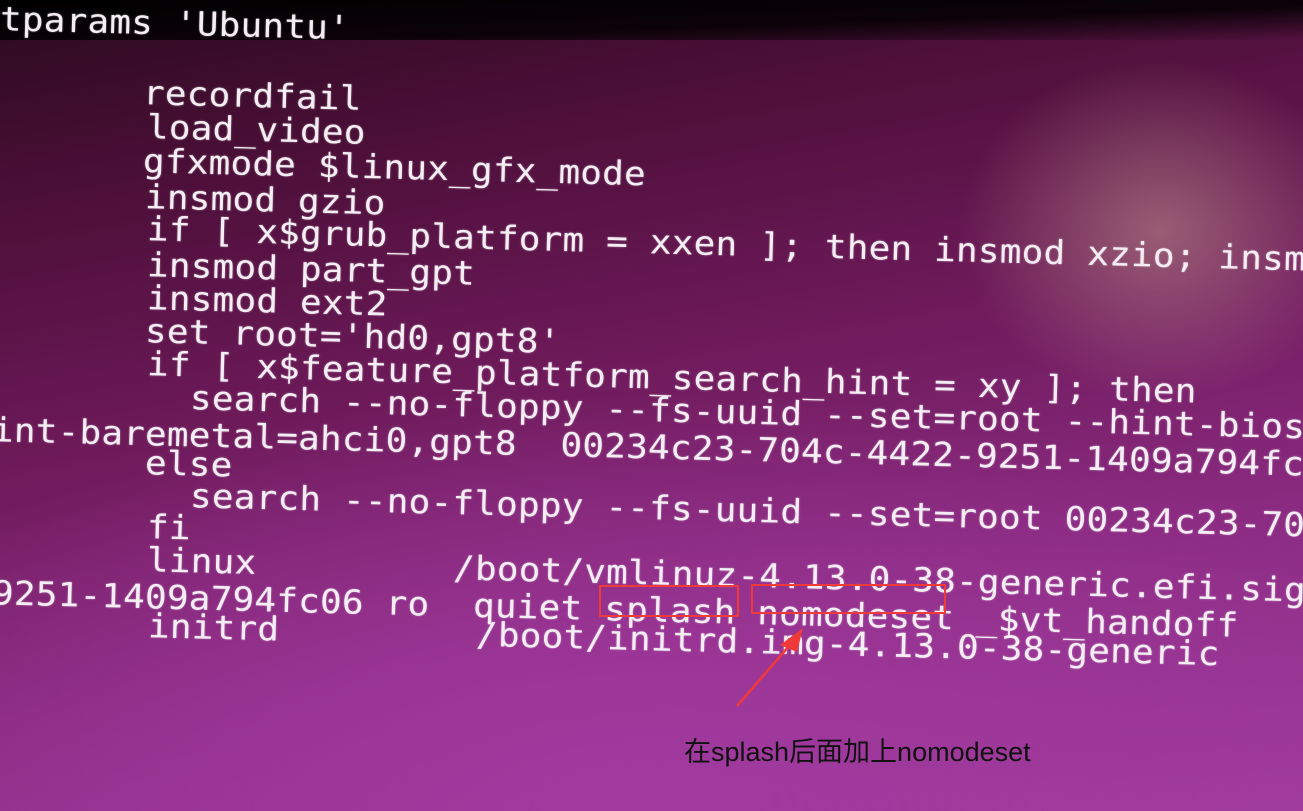 The image size is (1303, 811). Describe the element at coordinates (769, 667) in the screenshot. I see `arrow-icon` at that location.